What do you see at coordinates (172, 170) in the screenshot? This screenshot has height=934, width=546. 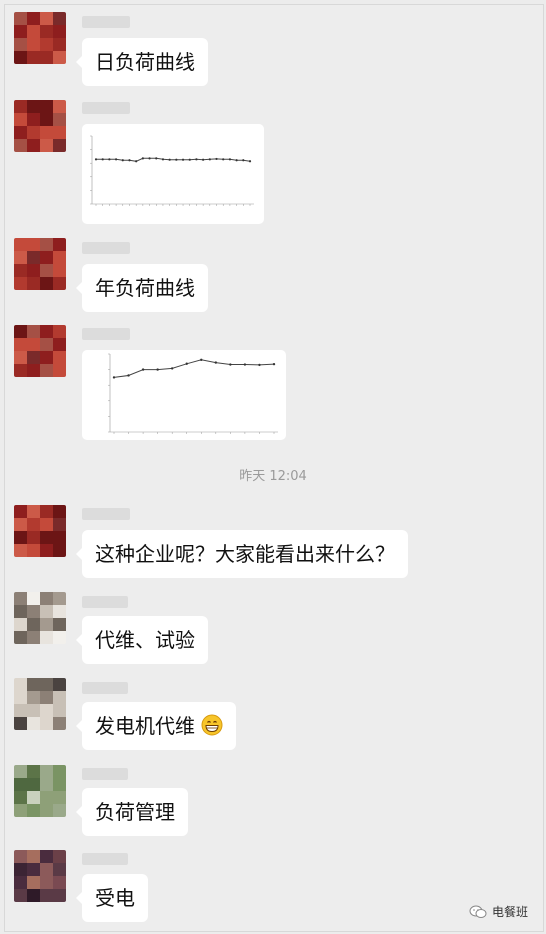 I see `daily-load-chart` at bounding box center [172, 170].